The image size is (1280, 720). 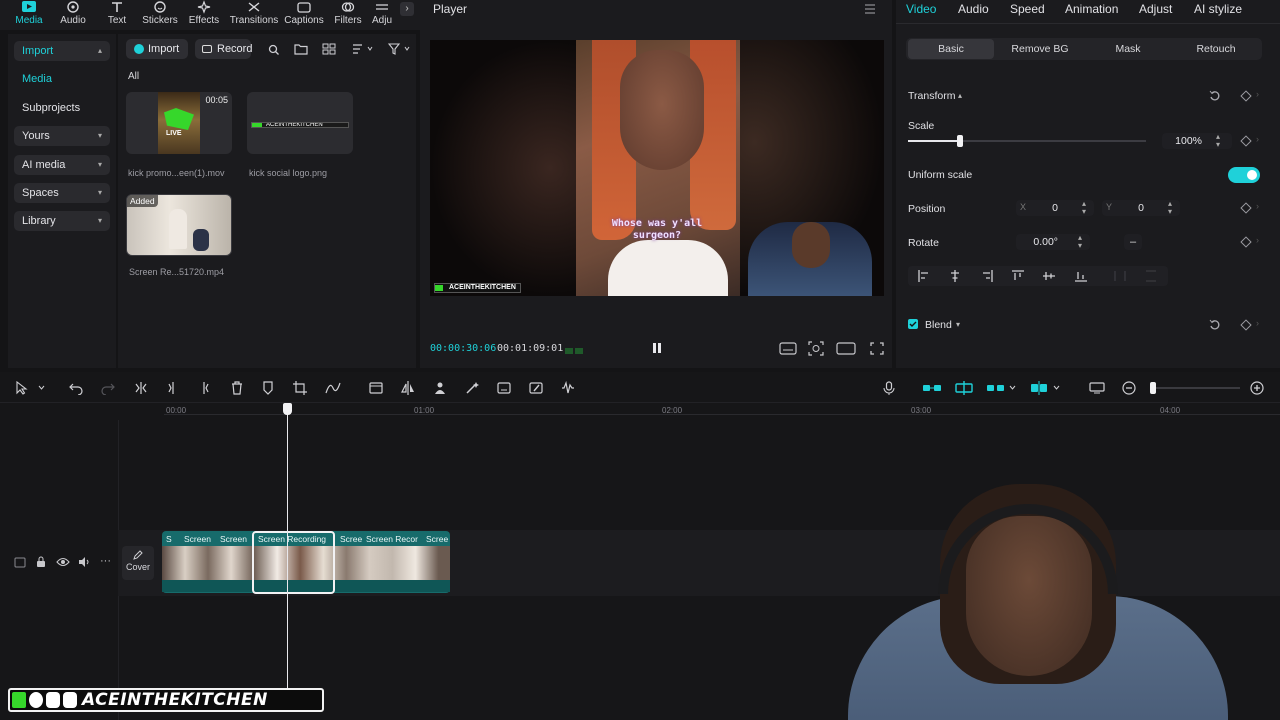 I want to click on main-track-magnet-icon, so click(x=932, y=388).